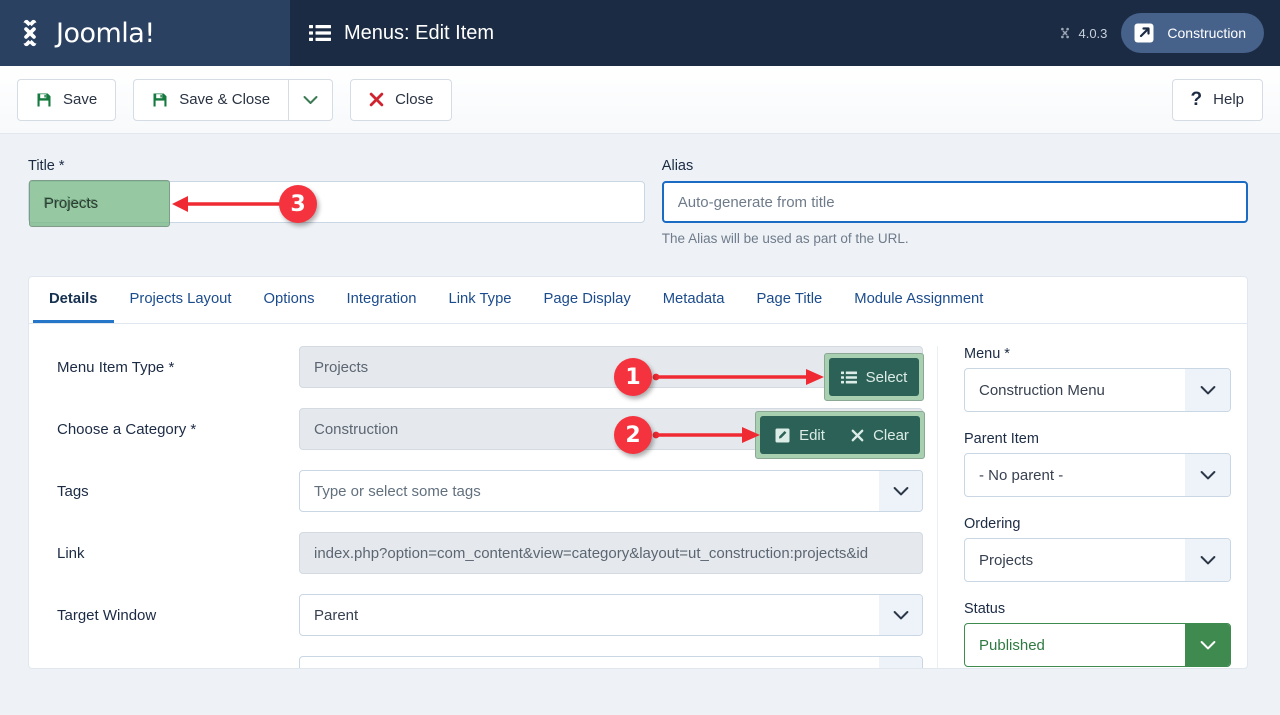 The image size is (1280, 715). Describe the element at coordinates (419, 32) in the screenshot. I see `page-title: Menus: Edit Item` at that location.